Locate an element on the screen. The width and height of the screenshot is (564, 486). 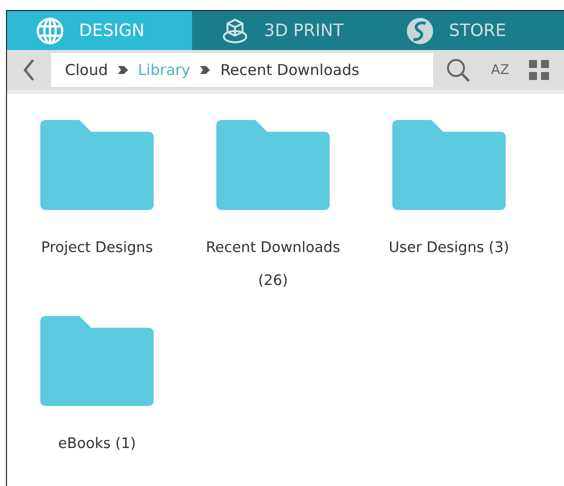
back-icon is located at coordinates (29, 70).